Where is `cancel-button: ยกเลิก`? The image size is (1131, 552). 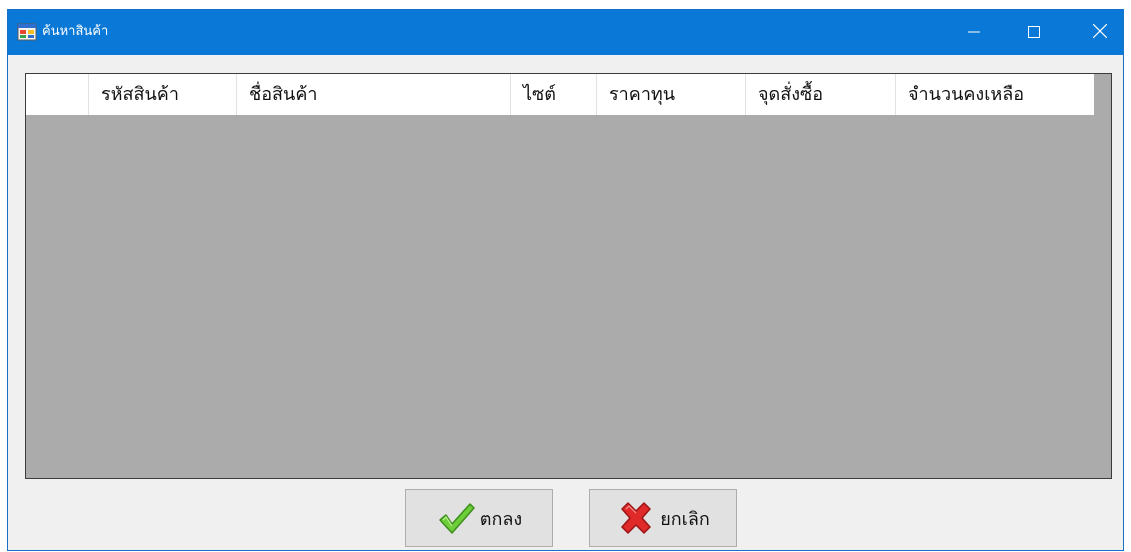
cancel-button: ยกเลิก is located at coordinates (663, 518).